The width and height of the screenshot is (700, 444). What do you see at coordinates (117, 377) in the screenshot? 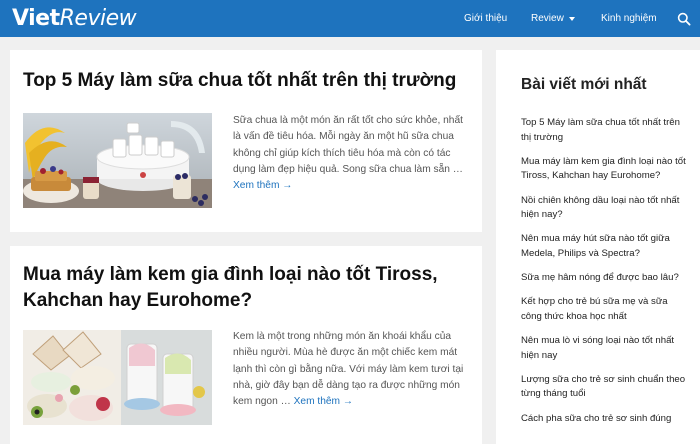
I see `article-thumbnail-ice-cream` at bounding box center [117, 377].